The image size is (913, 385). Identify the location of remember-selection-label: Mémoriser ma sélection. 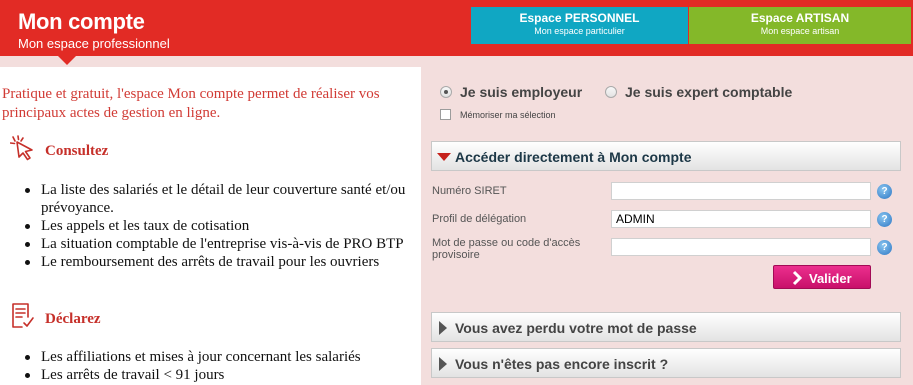
(508, 115).